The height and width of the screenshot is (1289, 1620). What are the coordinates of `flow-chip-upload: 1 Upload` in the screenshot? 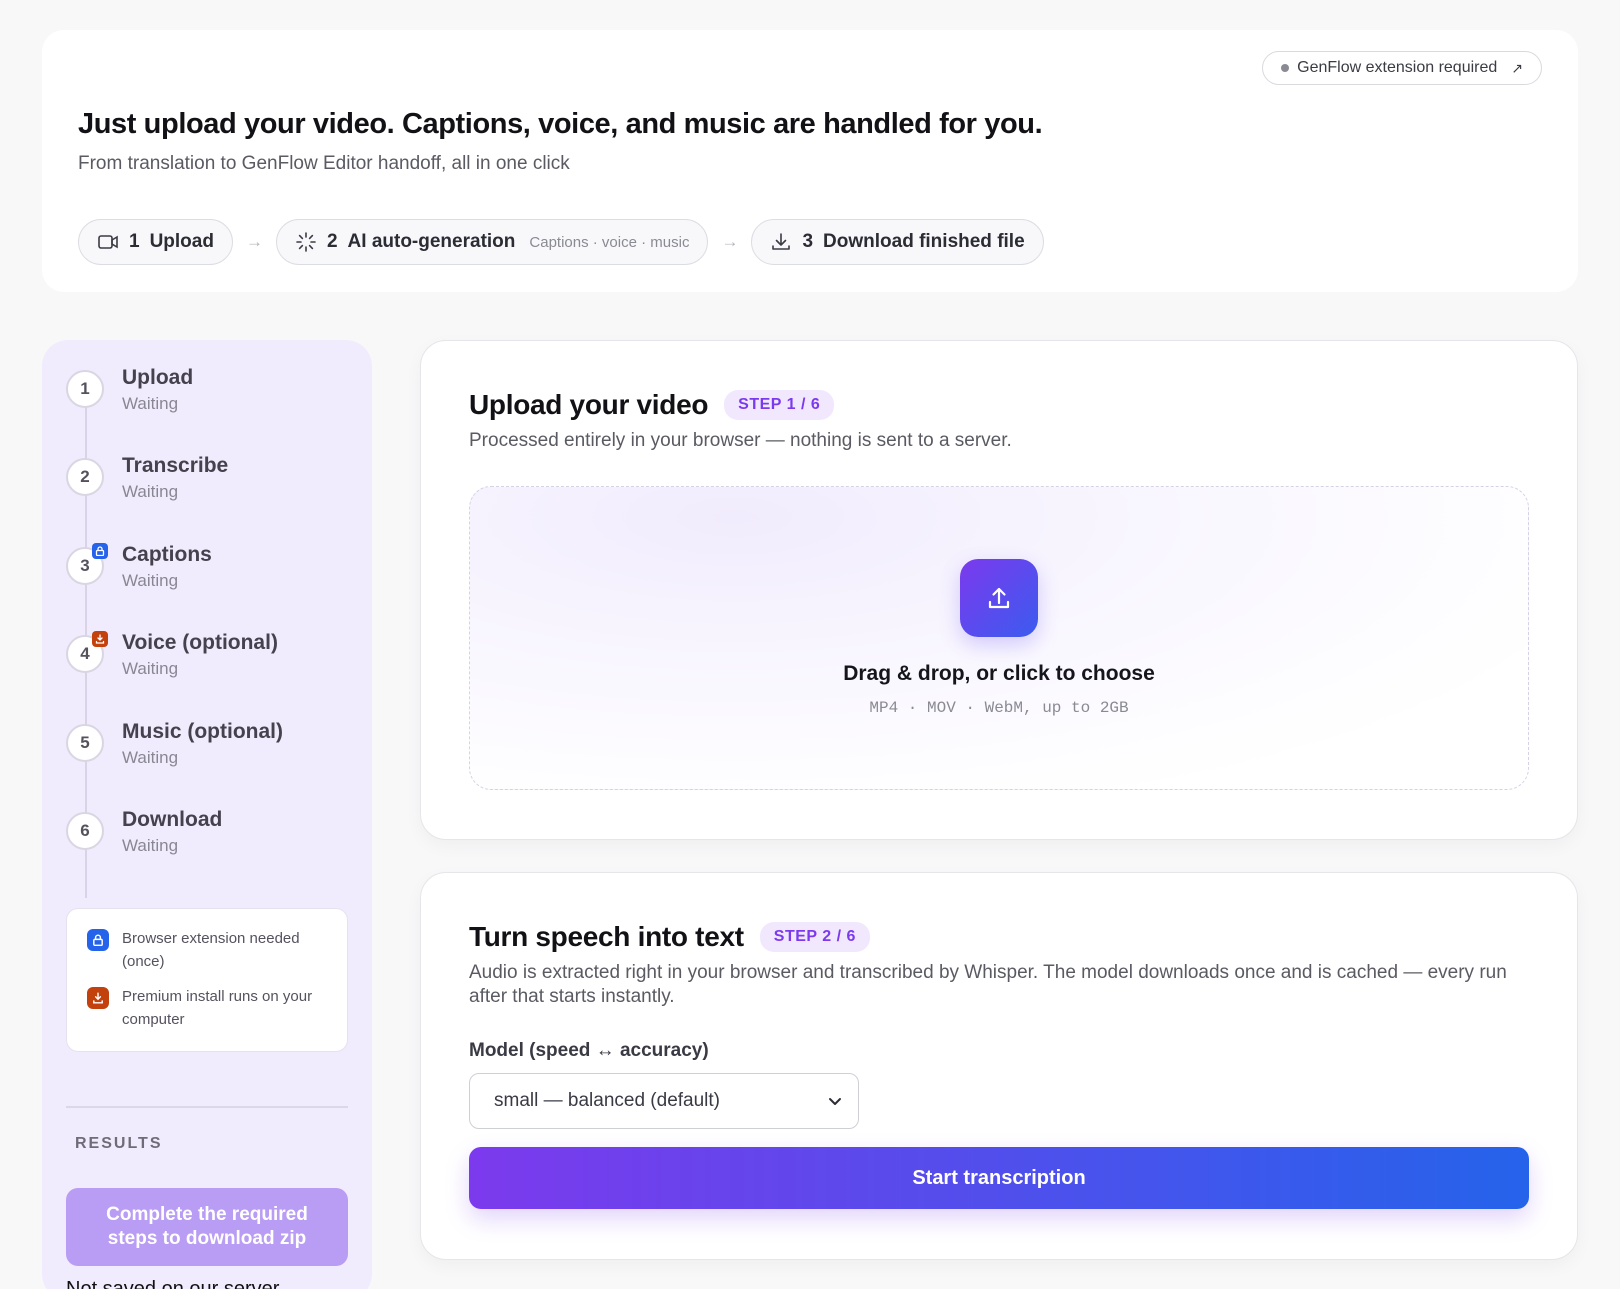 It's located at (155, 242).